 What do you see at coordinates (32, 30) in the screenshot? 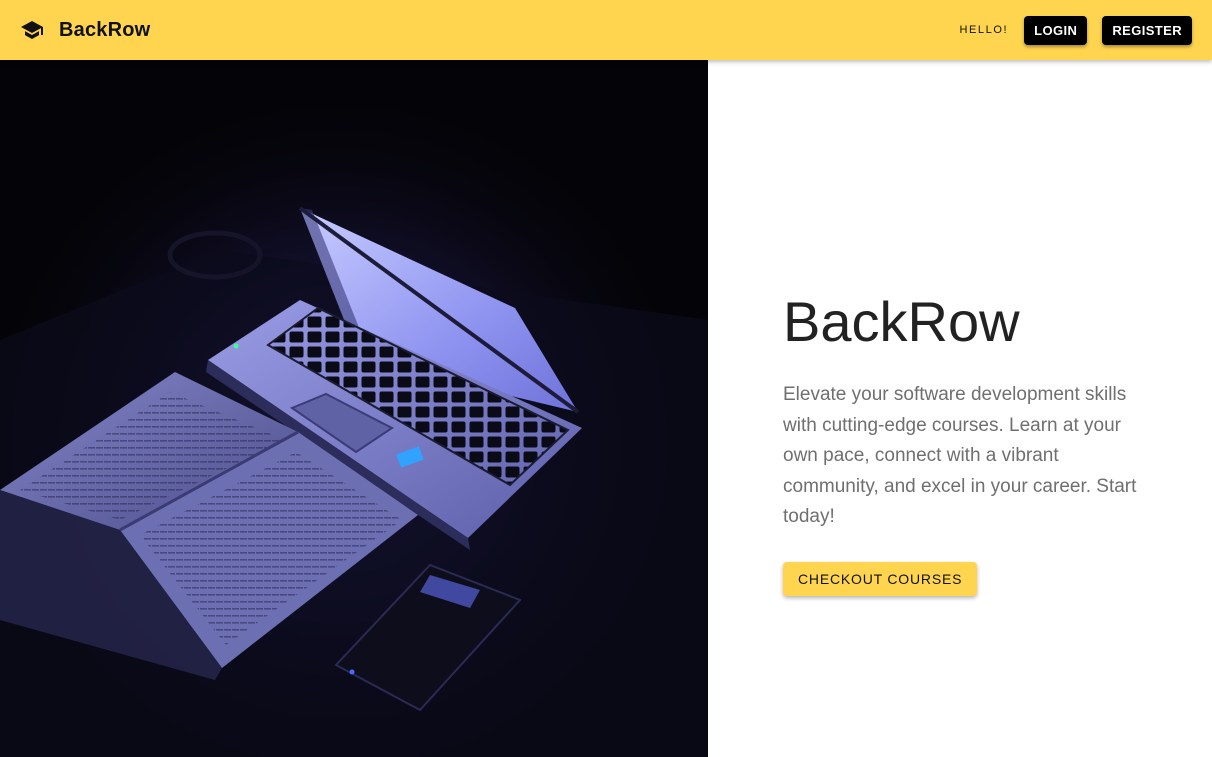
I see `graduation-cap-icon` at bounding box center [32, 30].